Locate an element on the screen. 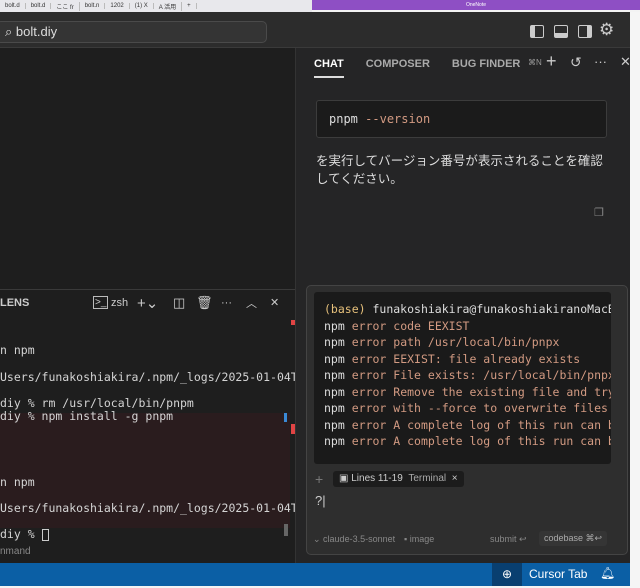 This screenshot has width=640, height=588. error-text: code EEXIST is located at coordinates (431, 325).